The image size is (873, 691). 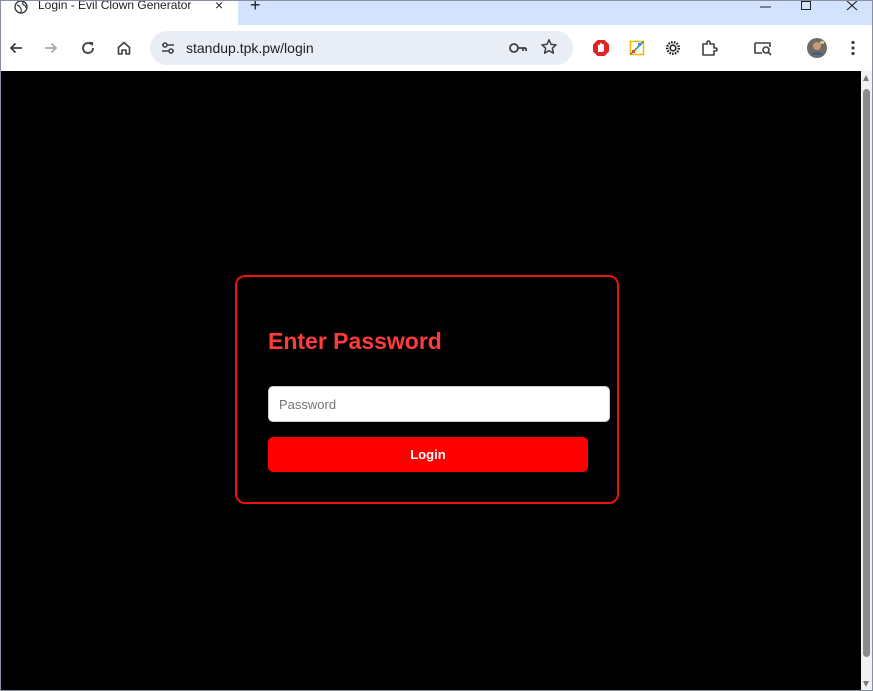 I want to click on page-scrollbar, so click(x=866, y=380).